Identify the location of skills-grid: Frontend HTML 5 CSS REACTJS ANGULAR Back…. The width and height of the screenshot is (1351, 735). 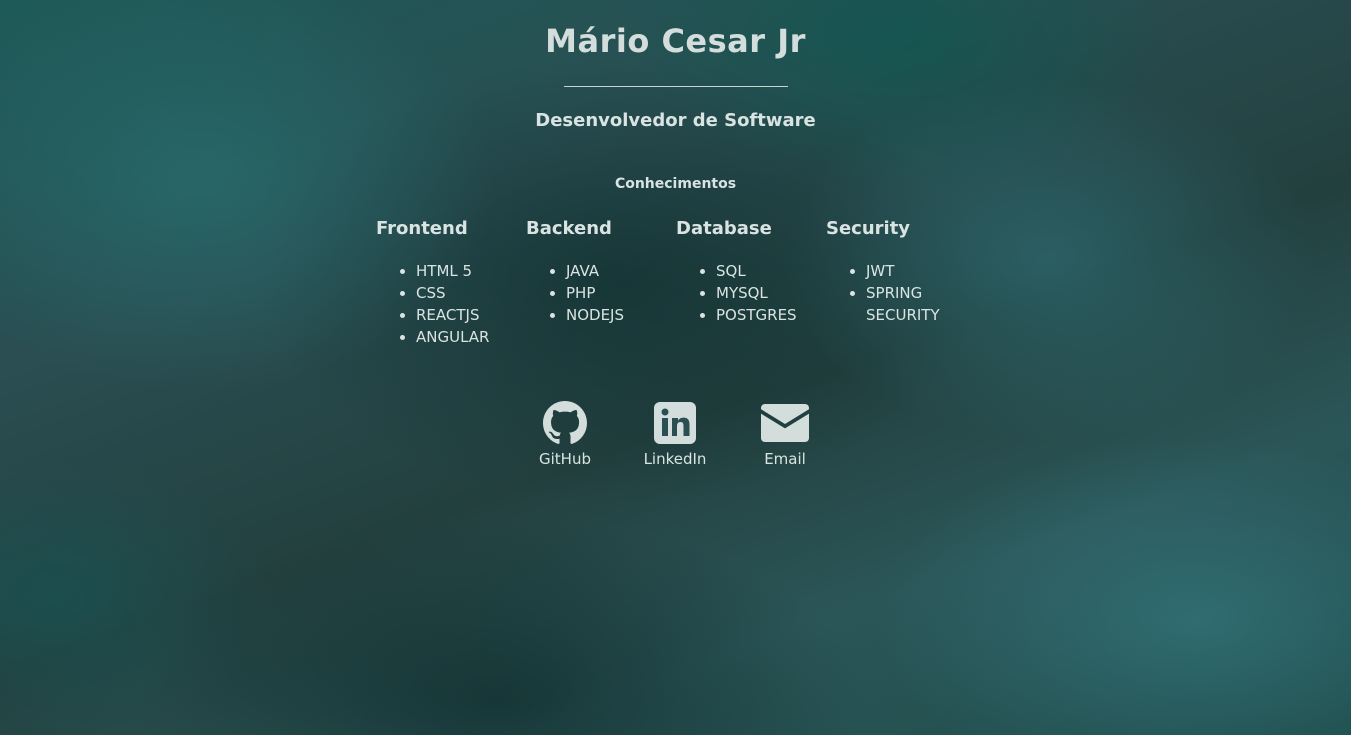
(676, 282).